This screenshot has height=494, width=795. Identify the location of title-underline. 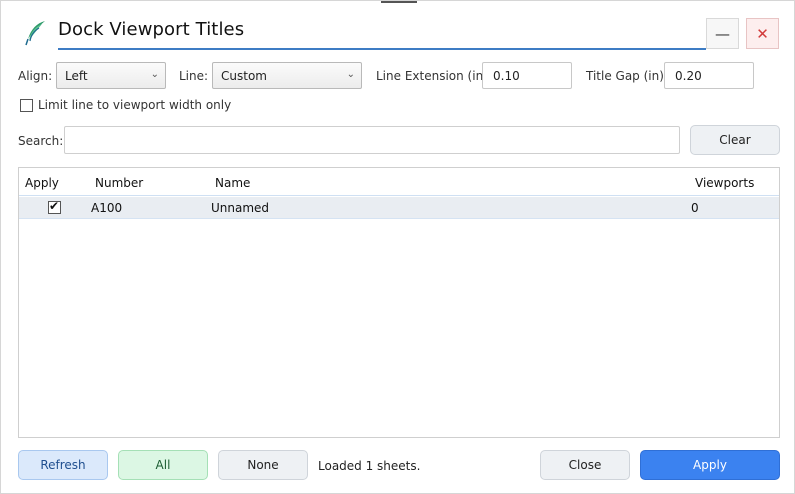
(382, 49).